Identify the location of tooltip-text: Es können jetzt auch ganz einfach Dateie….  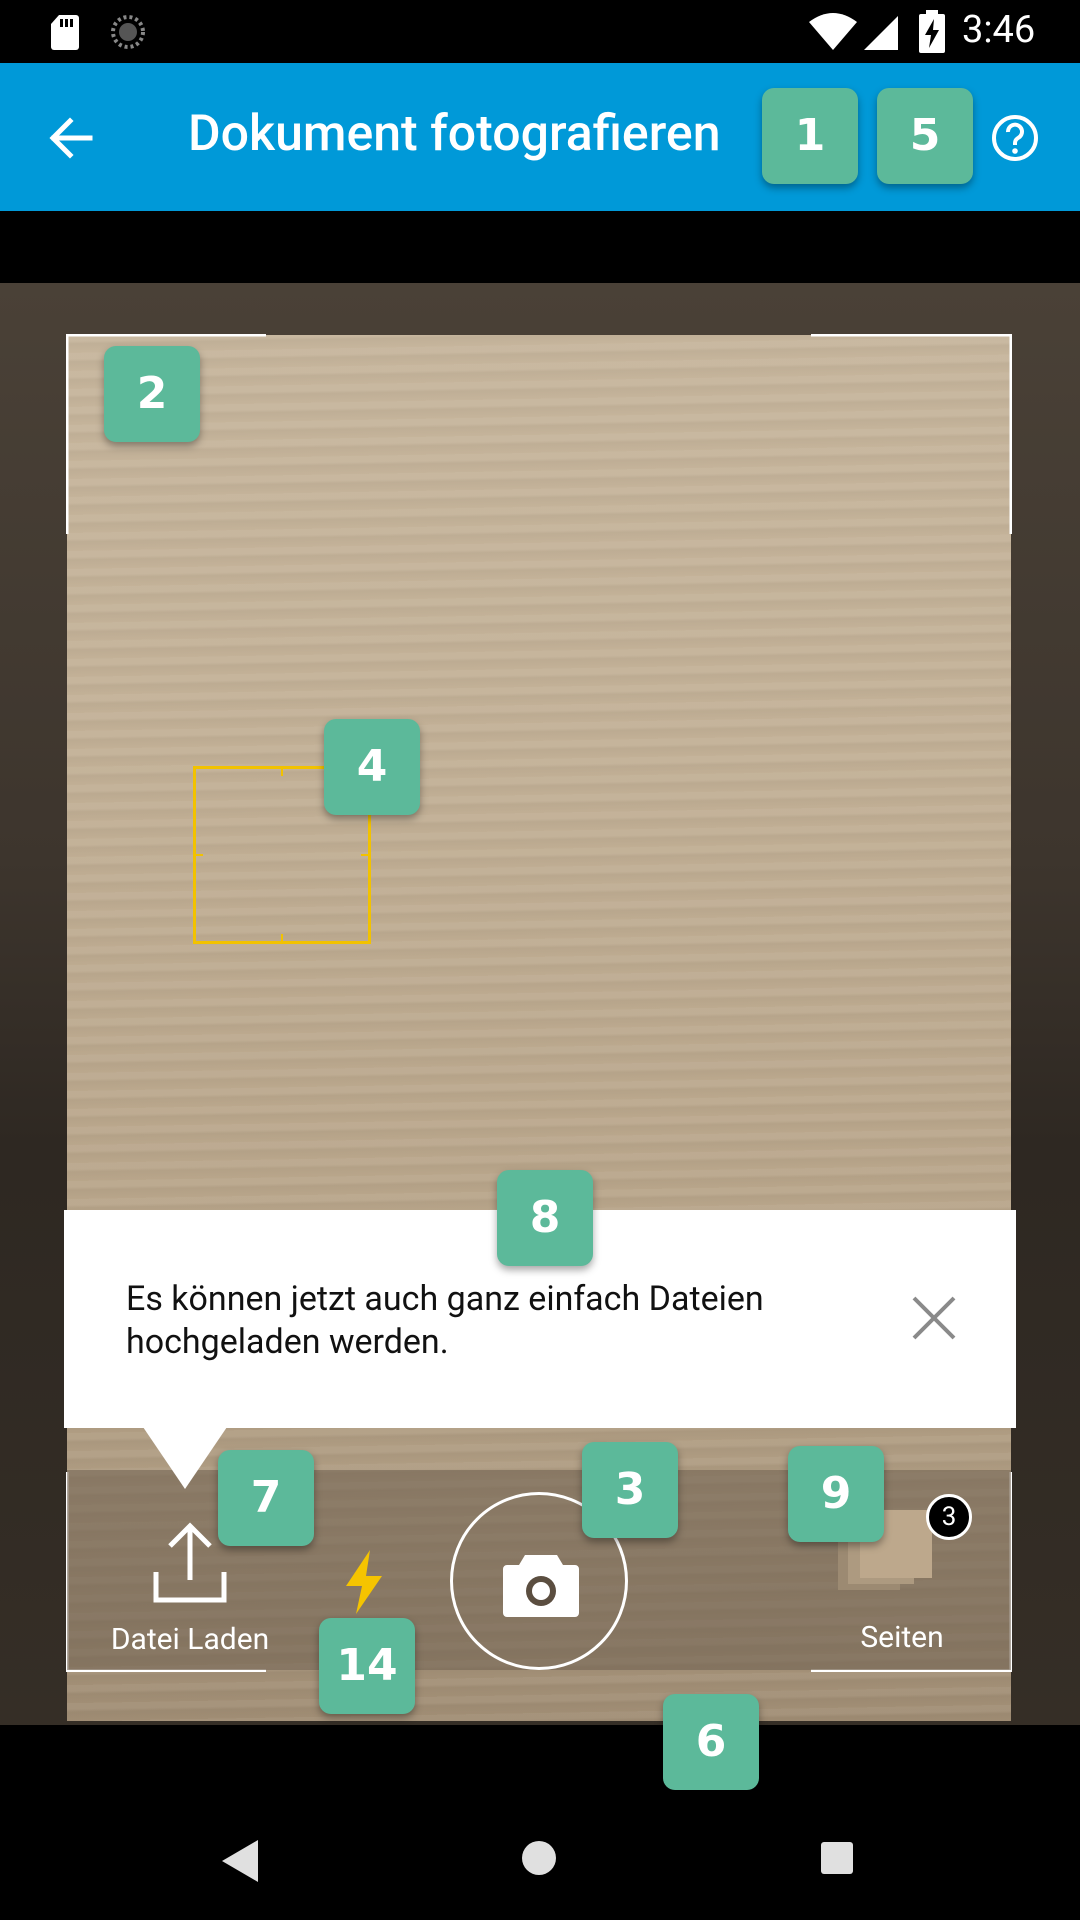
(445, 1320).